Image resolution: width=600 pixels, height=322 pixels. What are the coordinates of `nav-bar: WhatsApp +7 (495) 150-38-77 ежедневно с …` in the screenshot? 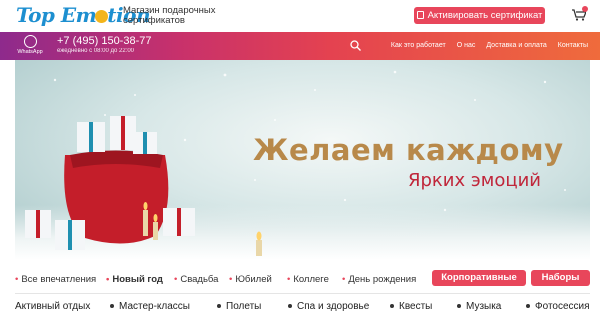 It's located at (300, 46).